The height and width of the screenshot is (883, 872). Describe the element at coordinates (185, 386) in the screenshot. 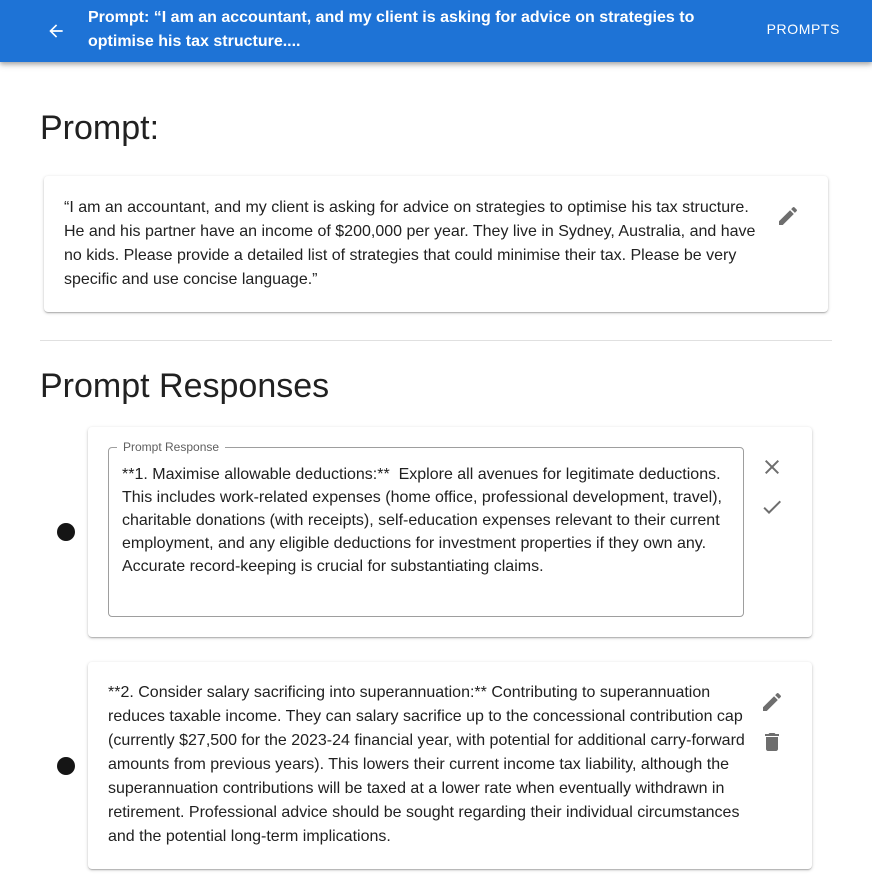

I see `responses-heading: Prompt Responses` at that location.